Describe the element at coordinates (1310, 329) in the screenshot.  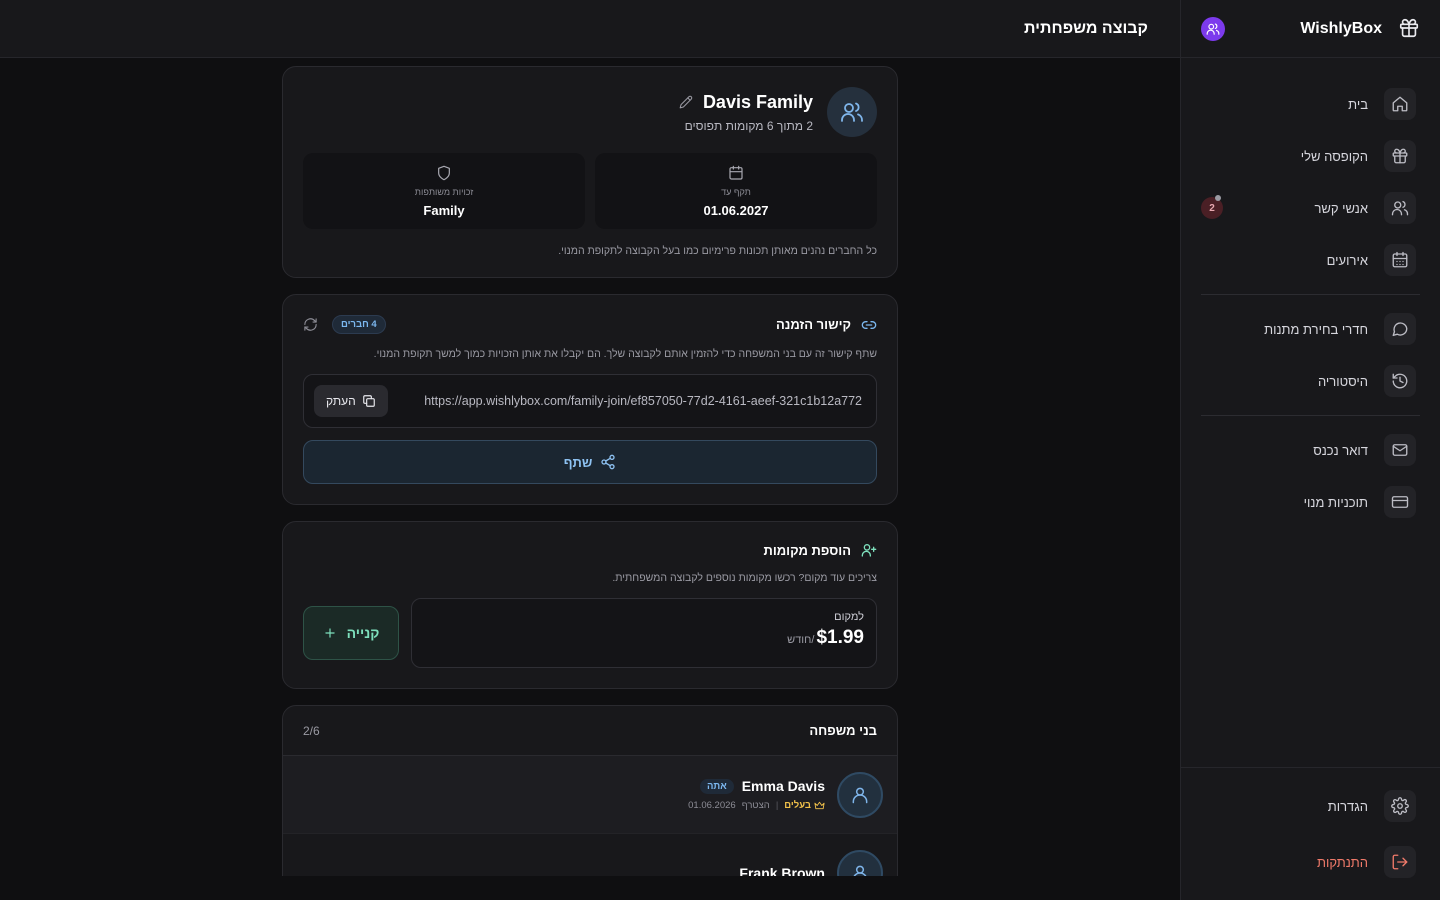
I see `sidebar-item-gift-rooms: חדרי בחירת מתנות` at that location.